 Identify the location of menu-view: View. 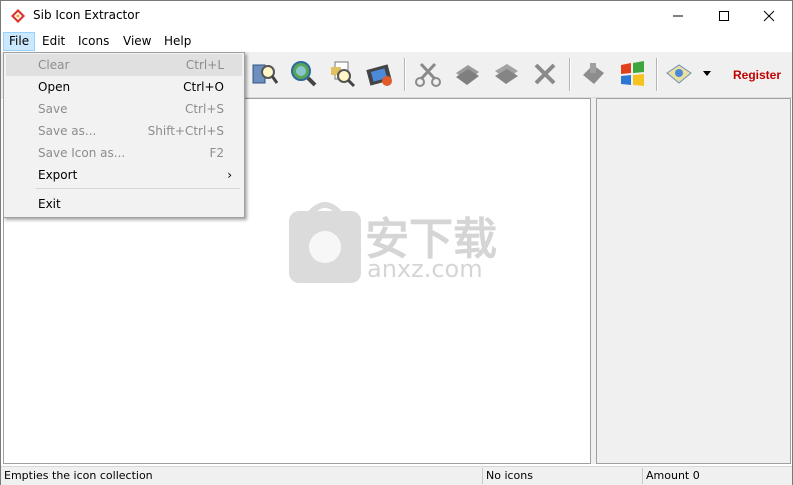
(137, 41).